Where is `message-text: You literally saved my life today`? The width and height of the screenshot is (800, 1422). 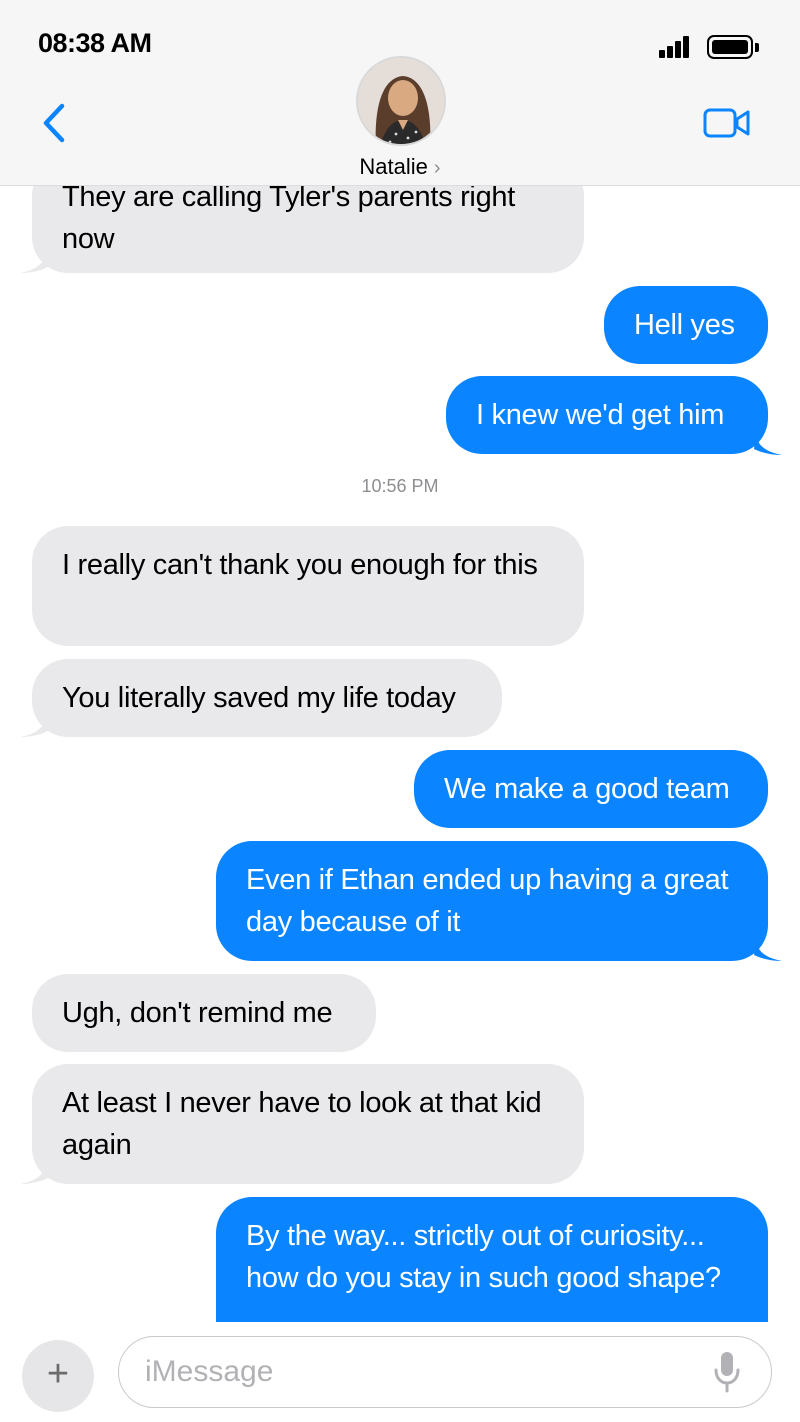 message-text: You literally saved my life today is located at coordinates (259, 698).